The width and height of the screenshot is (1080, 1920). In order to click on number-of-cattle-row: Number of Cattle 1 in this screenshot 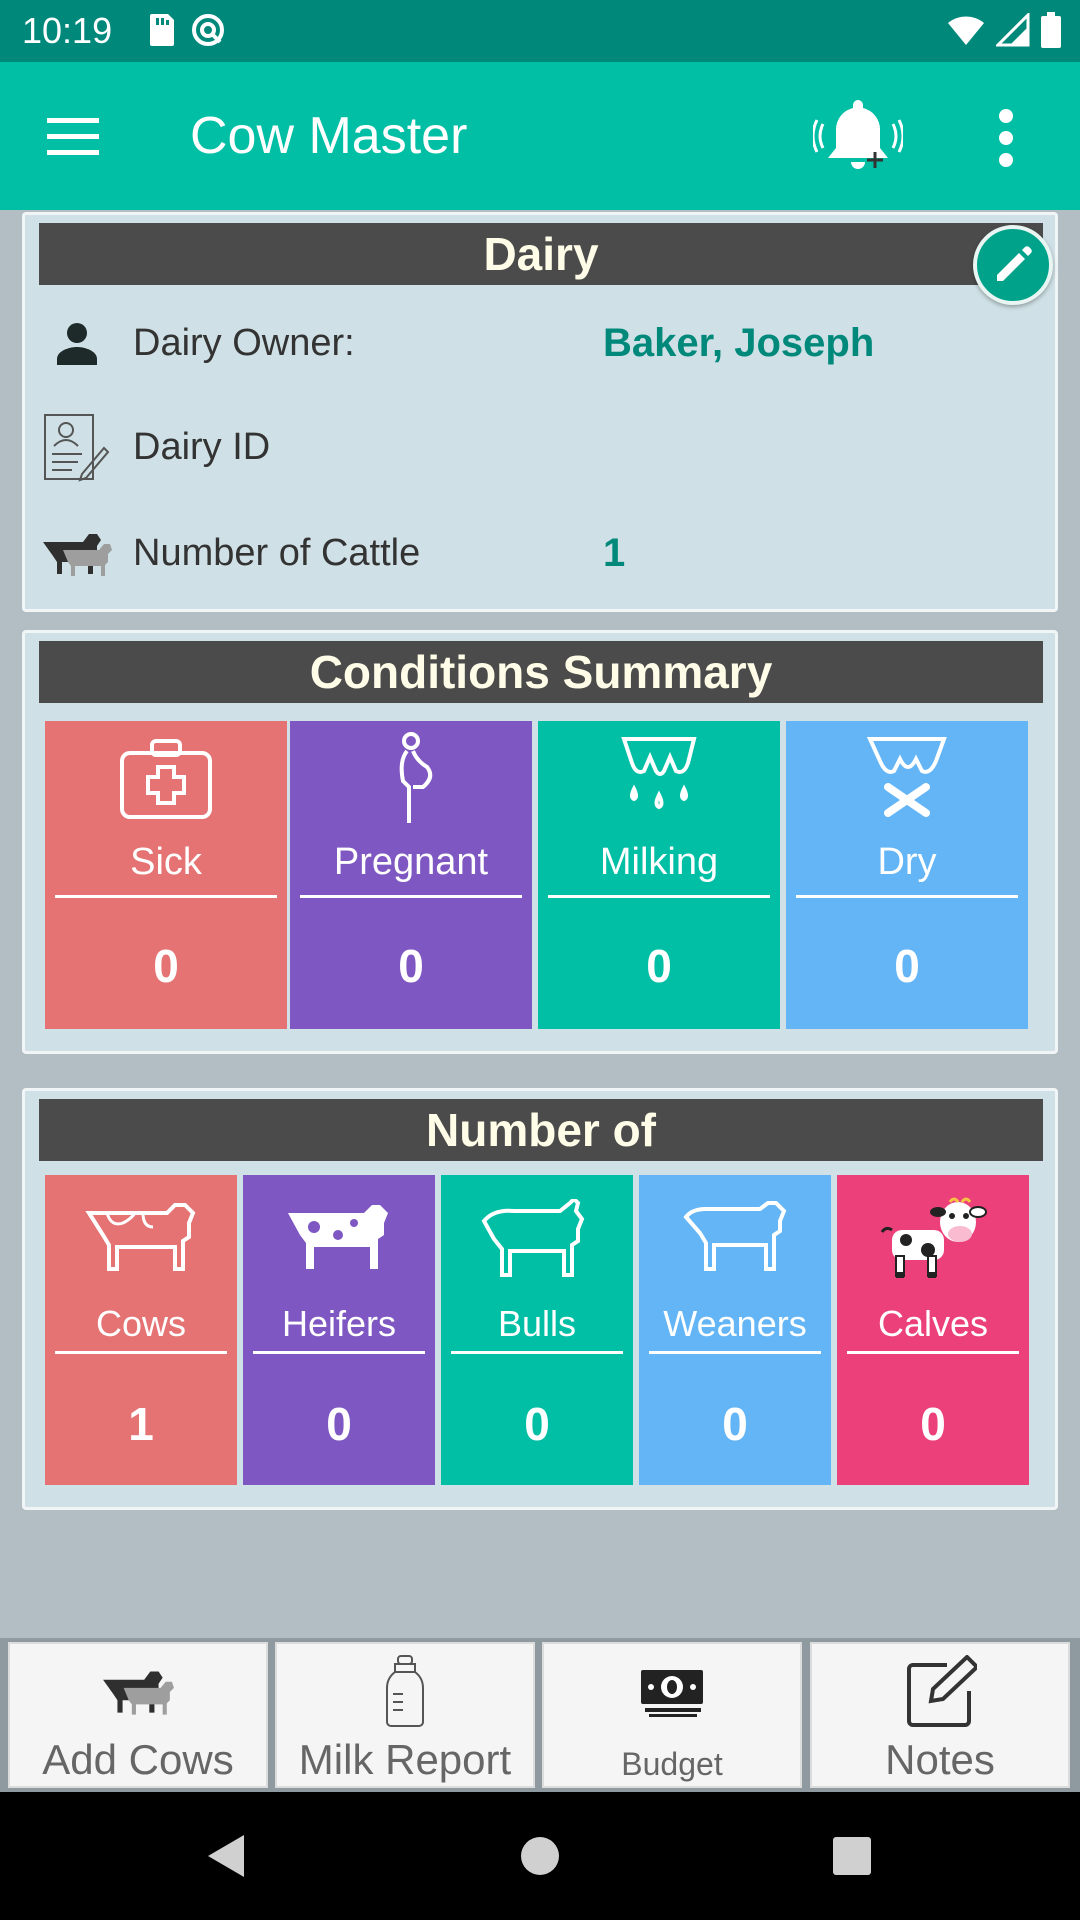, I will do `click(539, 553)`.